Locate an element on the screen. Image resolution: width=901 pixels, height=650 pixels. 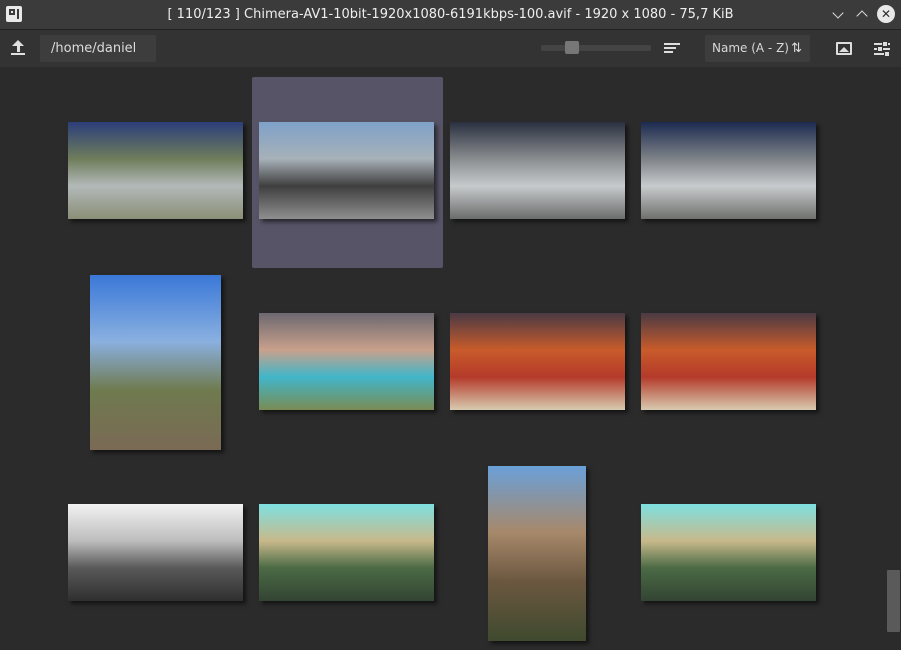
align-left-icon is located at coordinates (672, 48).